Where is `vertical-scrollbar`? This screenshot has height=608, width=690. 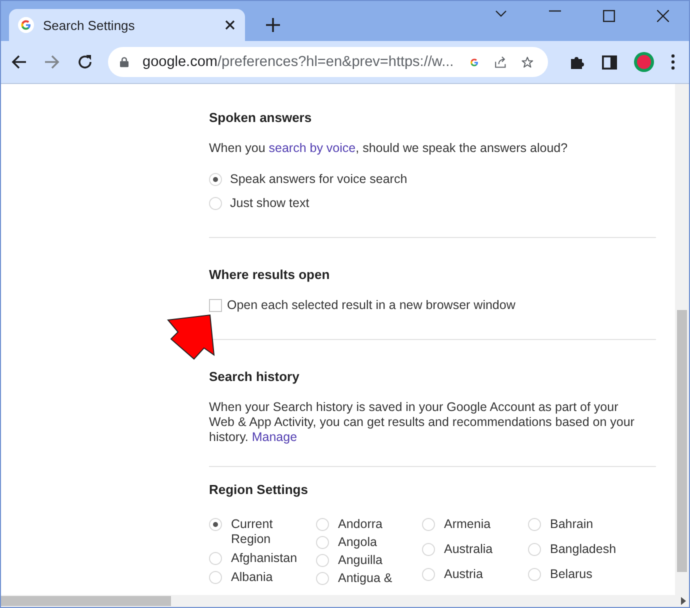 vertical-scrollbar is located at coordinates (682, 339).